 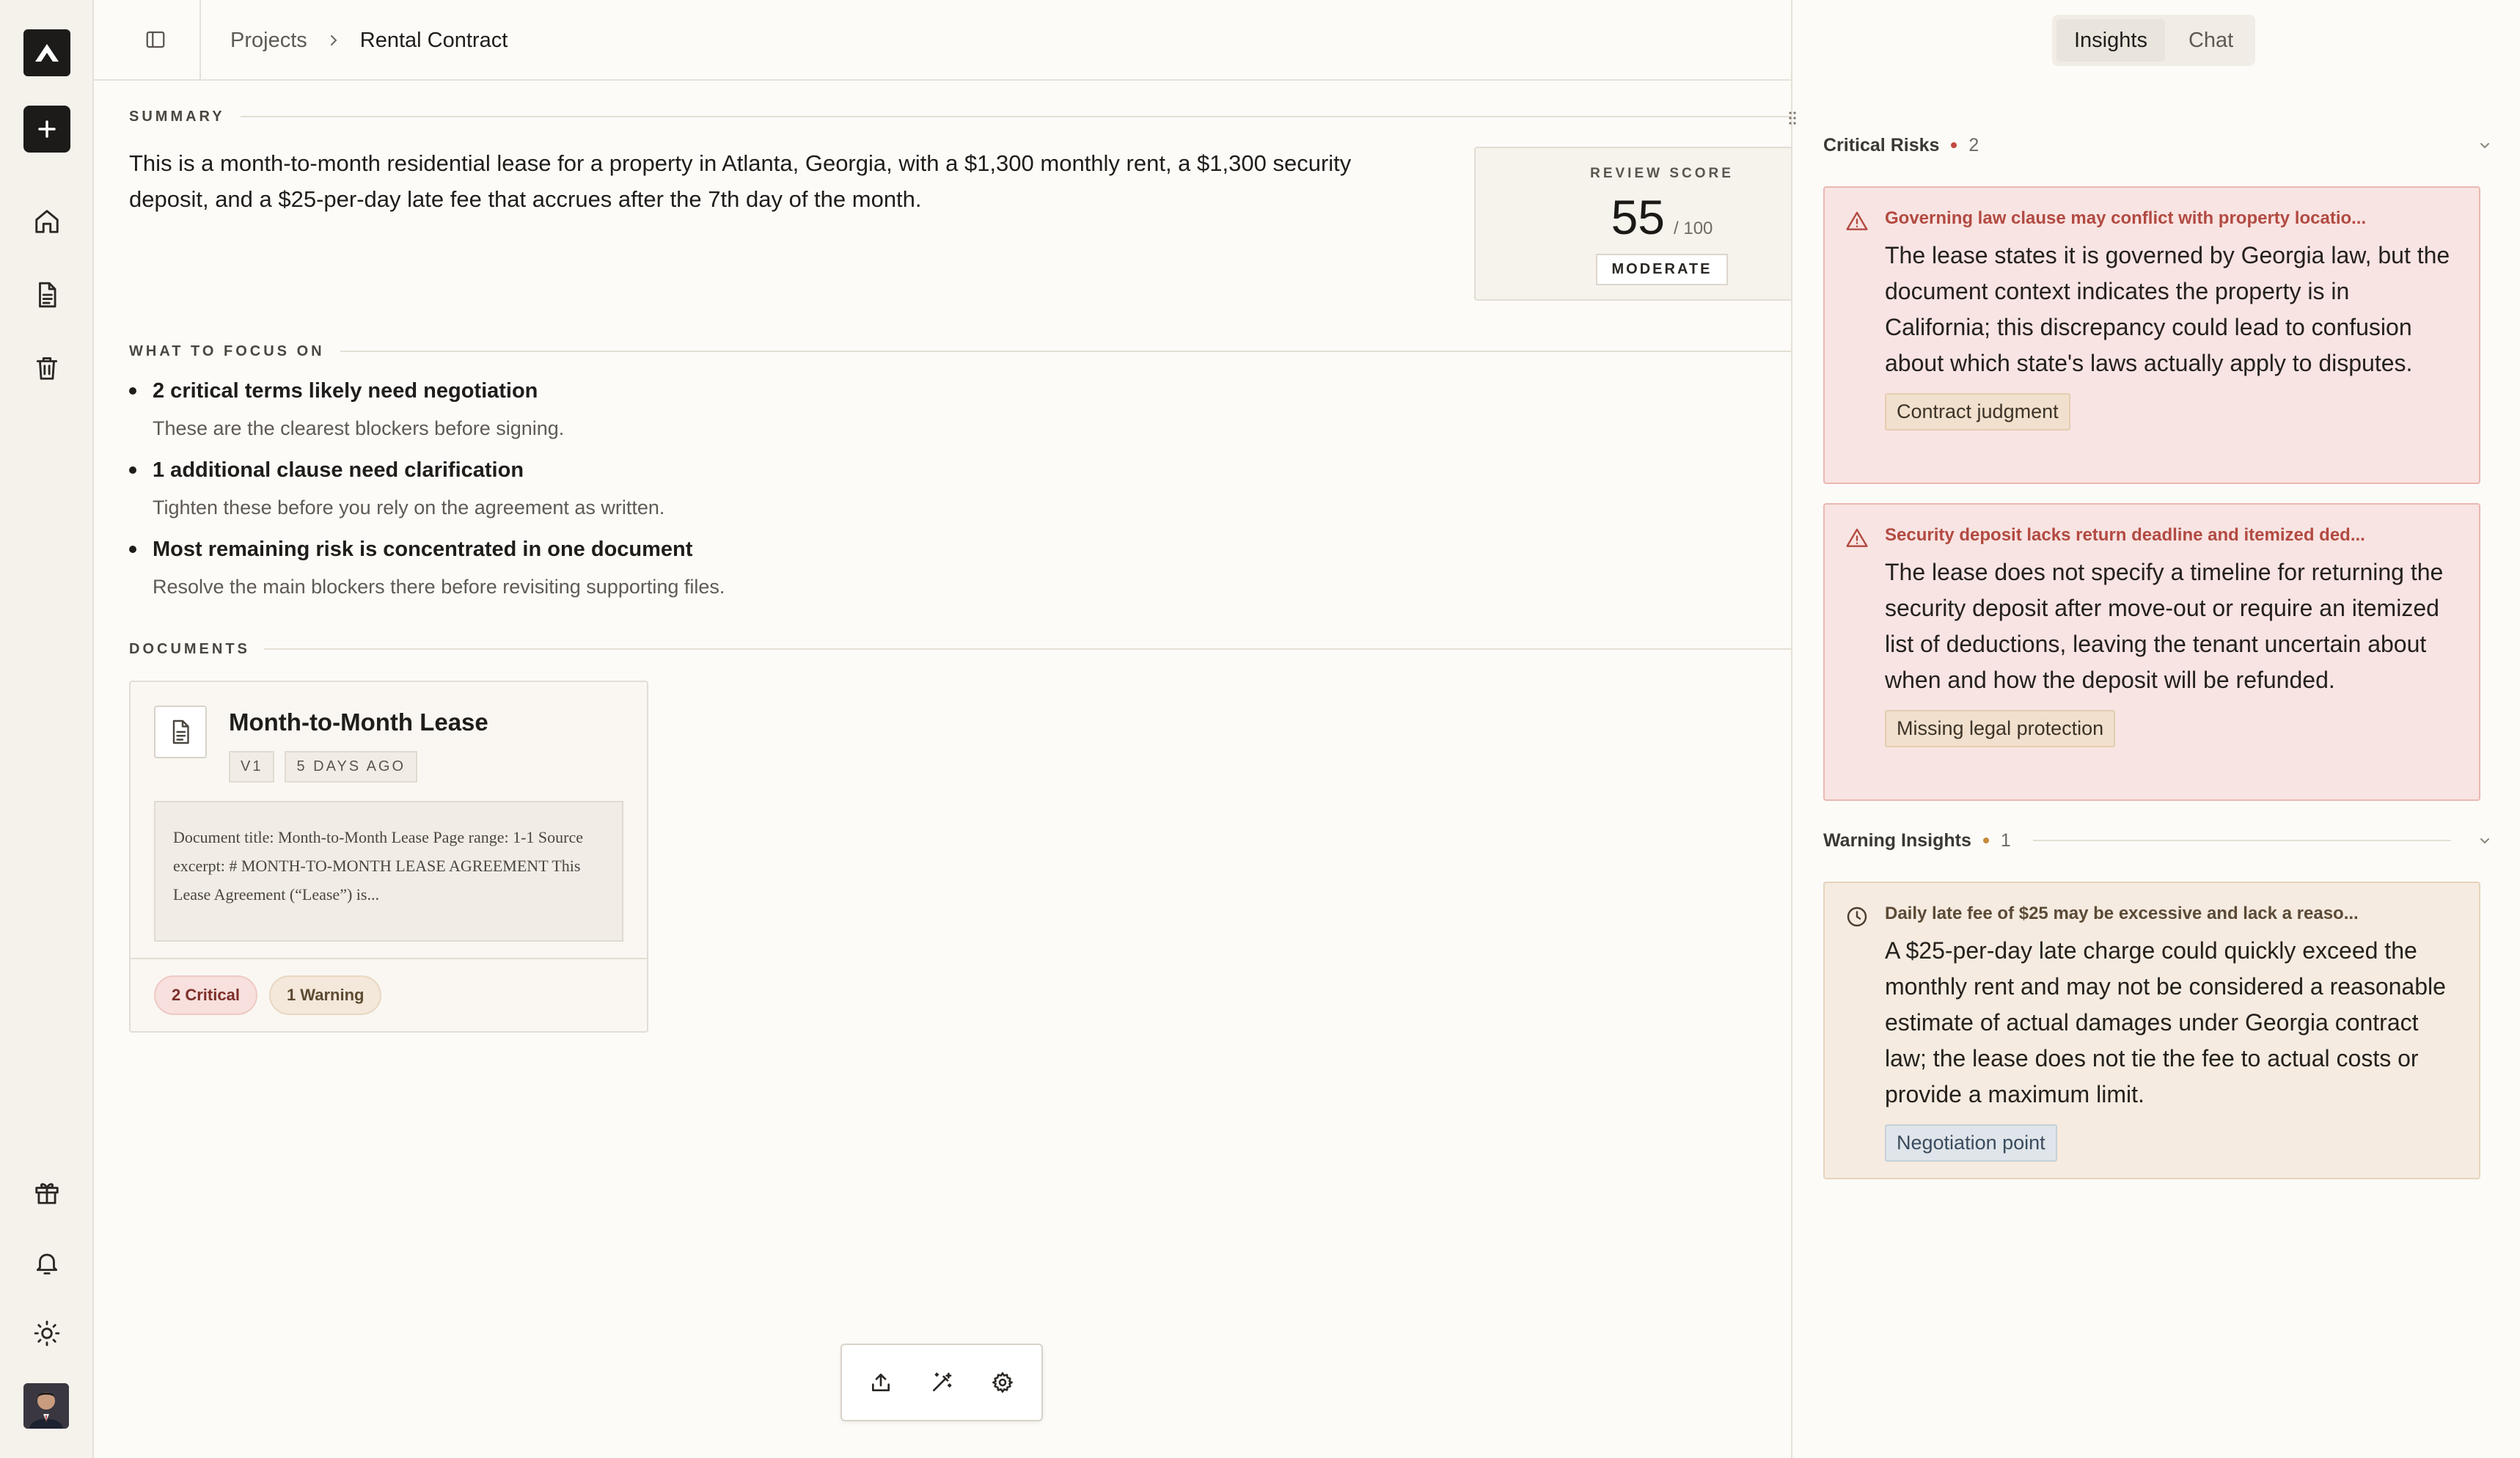 I want to click on bell-icon, so click(x=47, y=1263).